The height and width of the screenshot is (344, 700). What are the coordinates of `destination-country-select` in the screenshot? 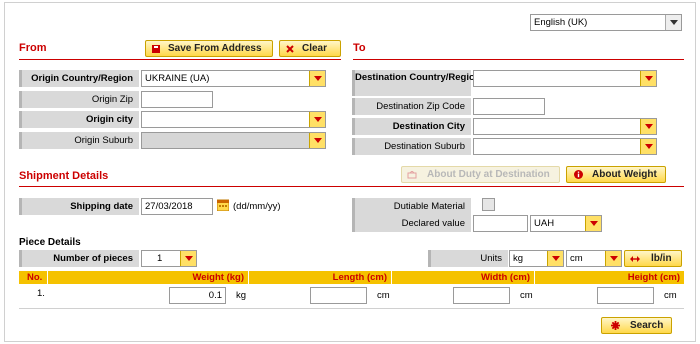 It's located at (565, 78).